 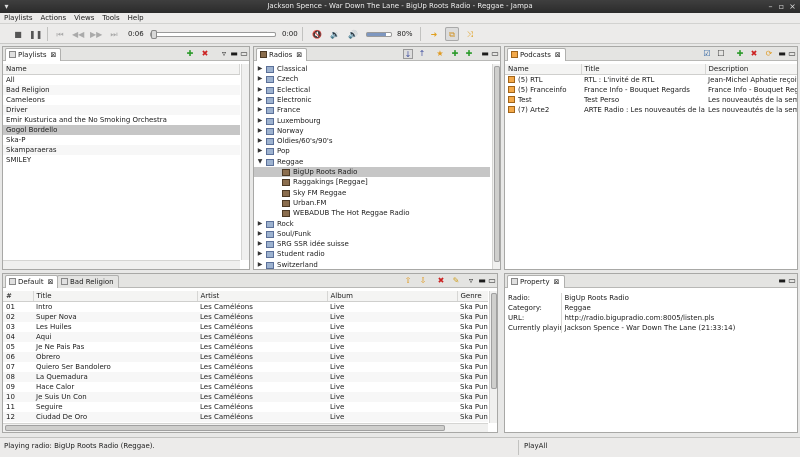 What do you see at coordinates (770, 6) in the screenshot?
I see `minimize-icon: –` at bounding box center [770, 6].